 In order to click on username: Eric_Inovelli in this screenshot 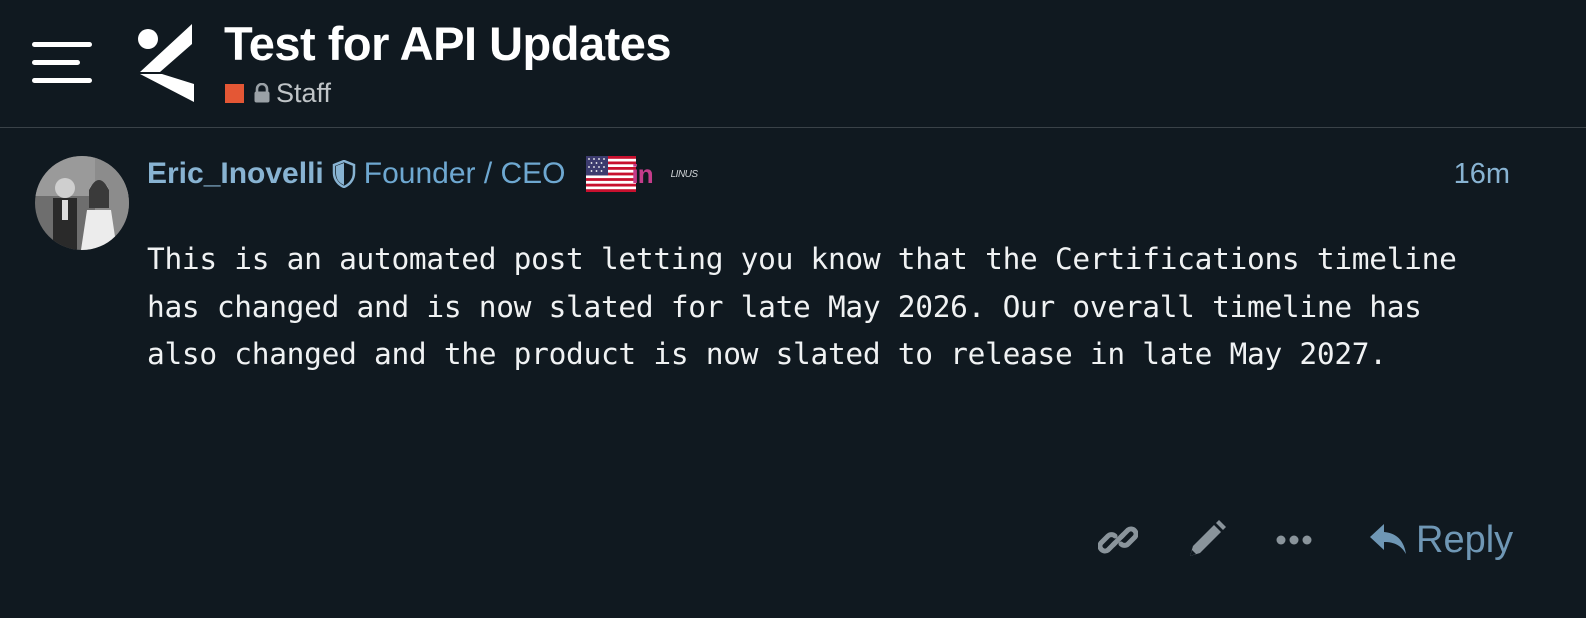, I will do `click(235, 174)`.